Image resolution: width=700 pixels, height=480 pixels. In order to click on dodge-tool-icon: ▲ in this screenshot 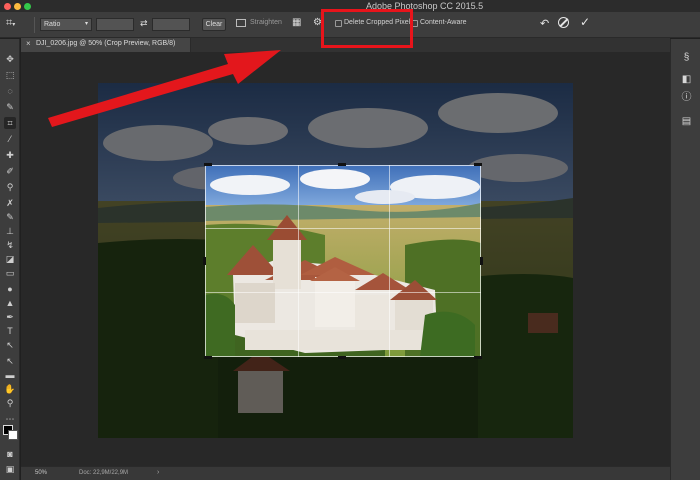, I will do `click(10, 303)`.